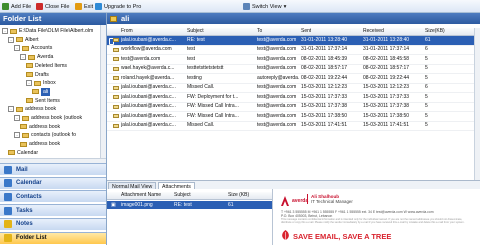  What do you see at coordinates (324, 115) in the screenshot?
I see `mail-sent: 15-03-2011 17:38:50` at bounding box center [324, 115].